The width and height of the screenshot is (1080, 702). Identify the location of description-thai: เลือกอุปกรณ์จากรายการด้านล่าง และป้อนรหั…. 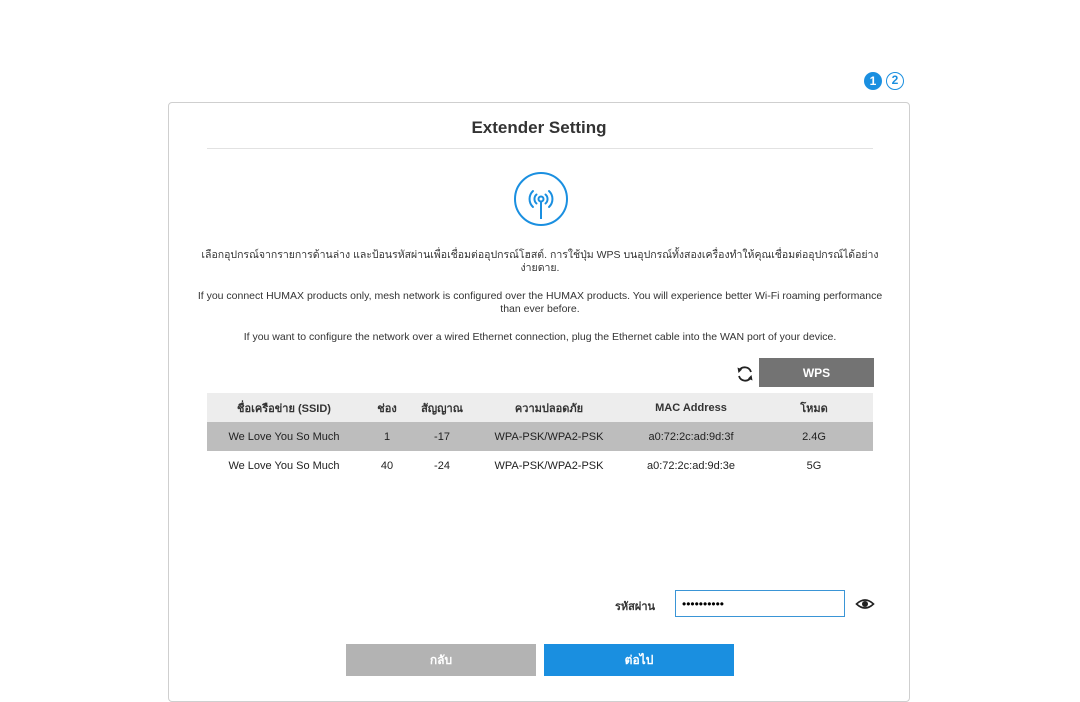
(540, 261).